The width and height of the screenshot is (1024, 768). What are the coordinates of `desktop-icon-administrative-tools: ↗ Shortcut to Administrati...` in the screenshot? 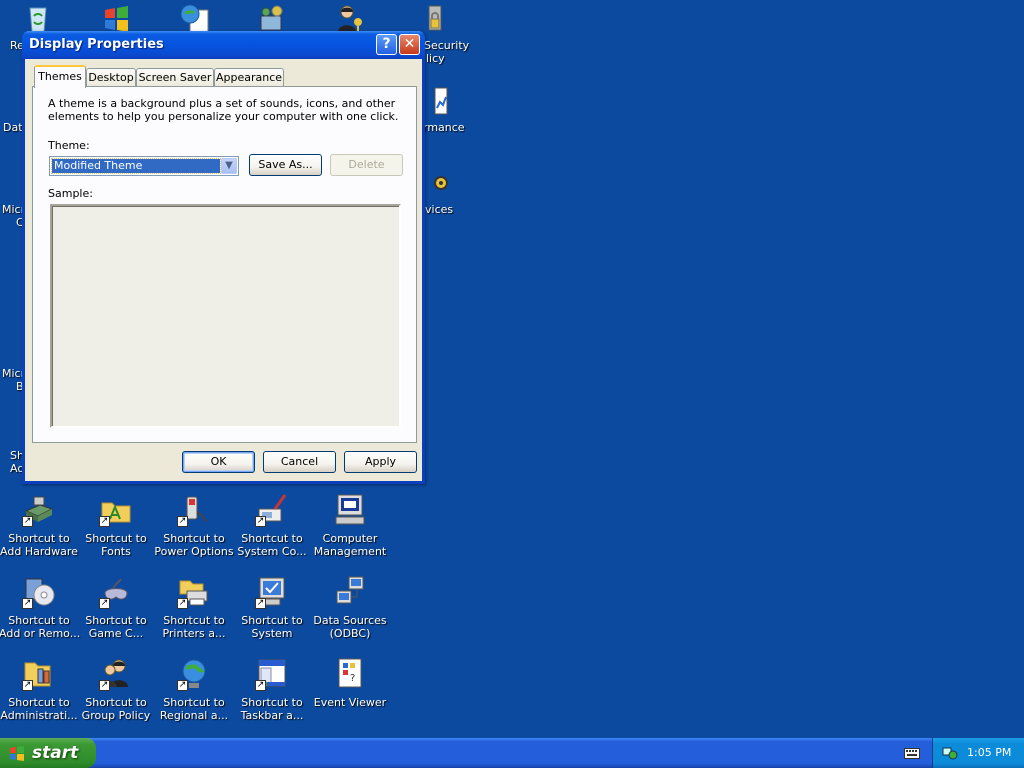 It's located at (39, 689).